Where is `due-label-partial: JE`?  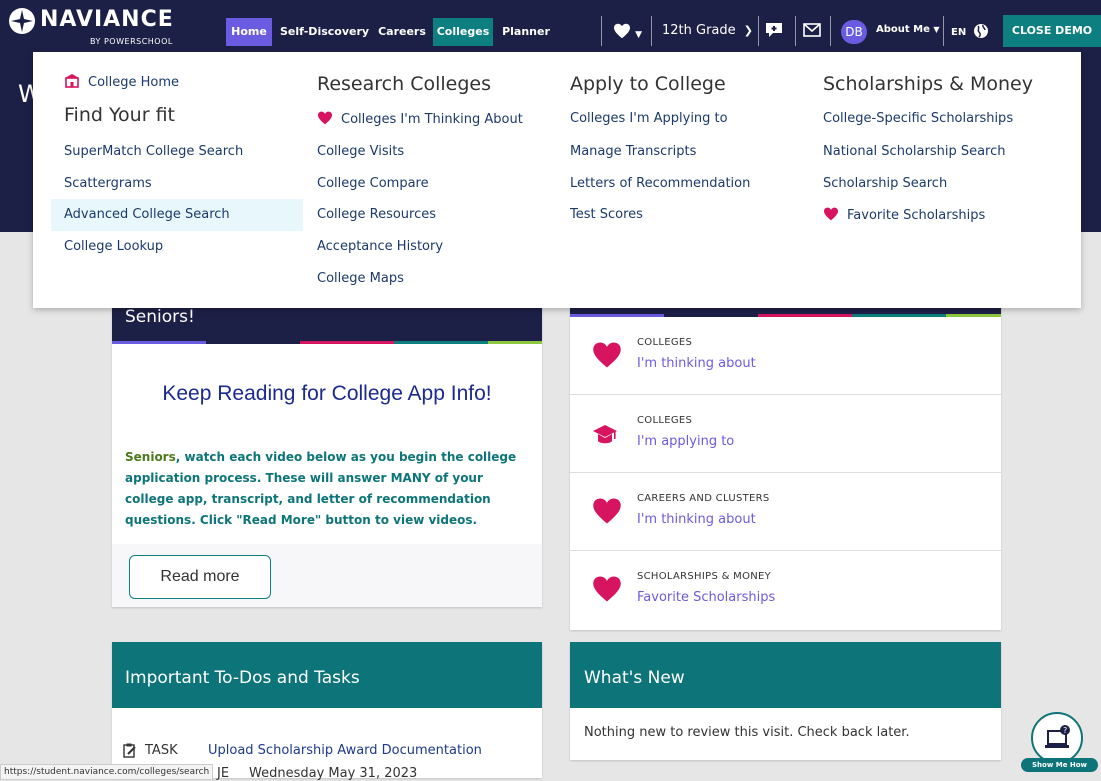 due-label-partial: JE is located at coordinates (223, 773).